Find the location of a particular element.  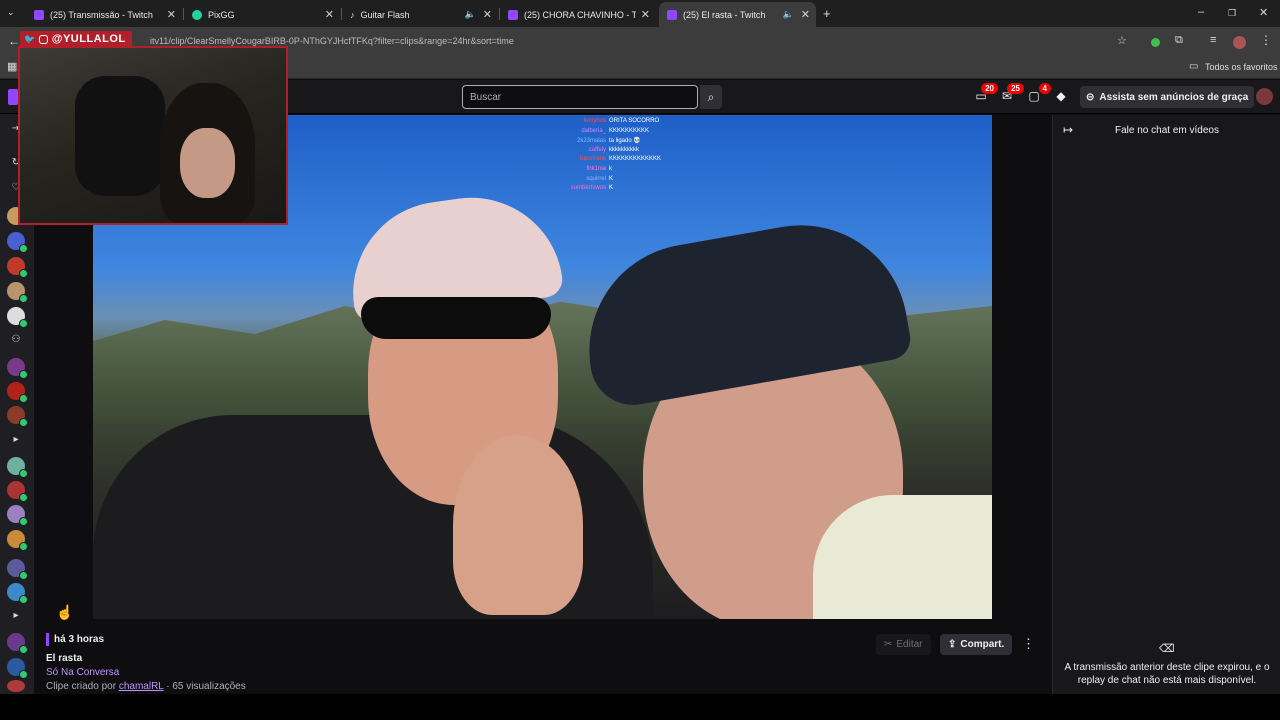

tab-pixgg: PixGG ✕ is located at coordinates (262, 14).